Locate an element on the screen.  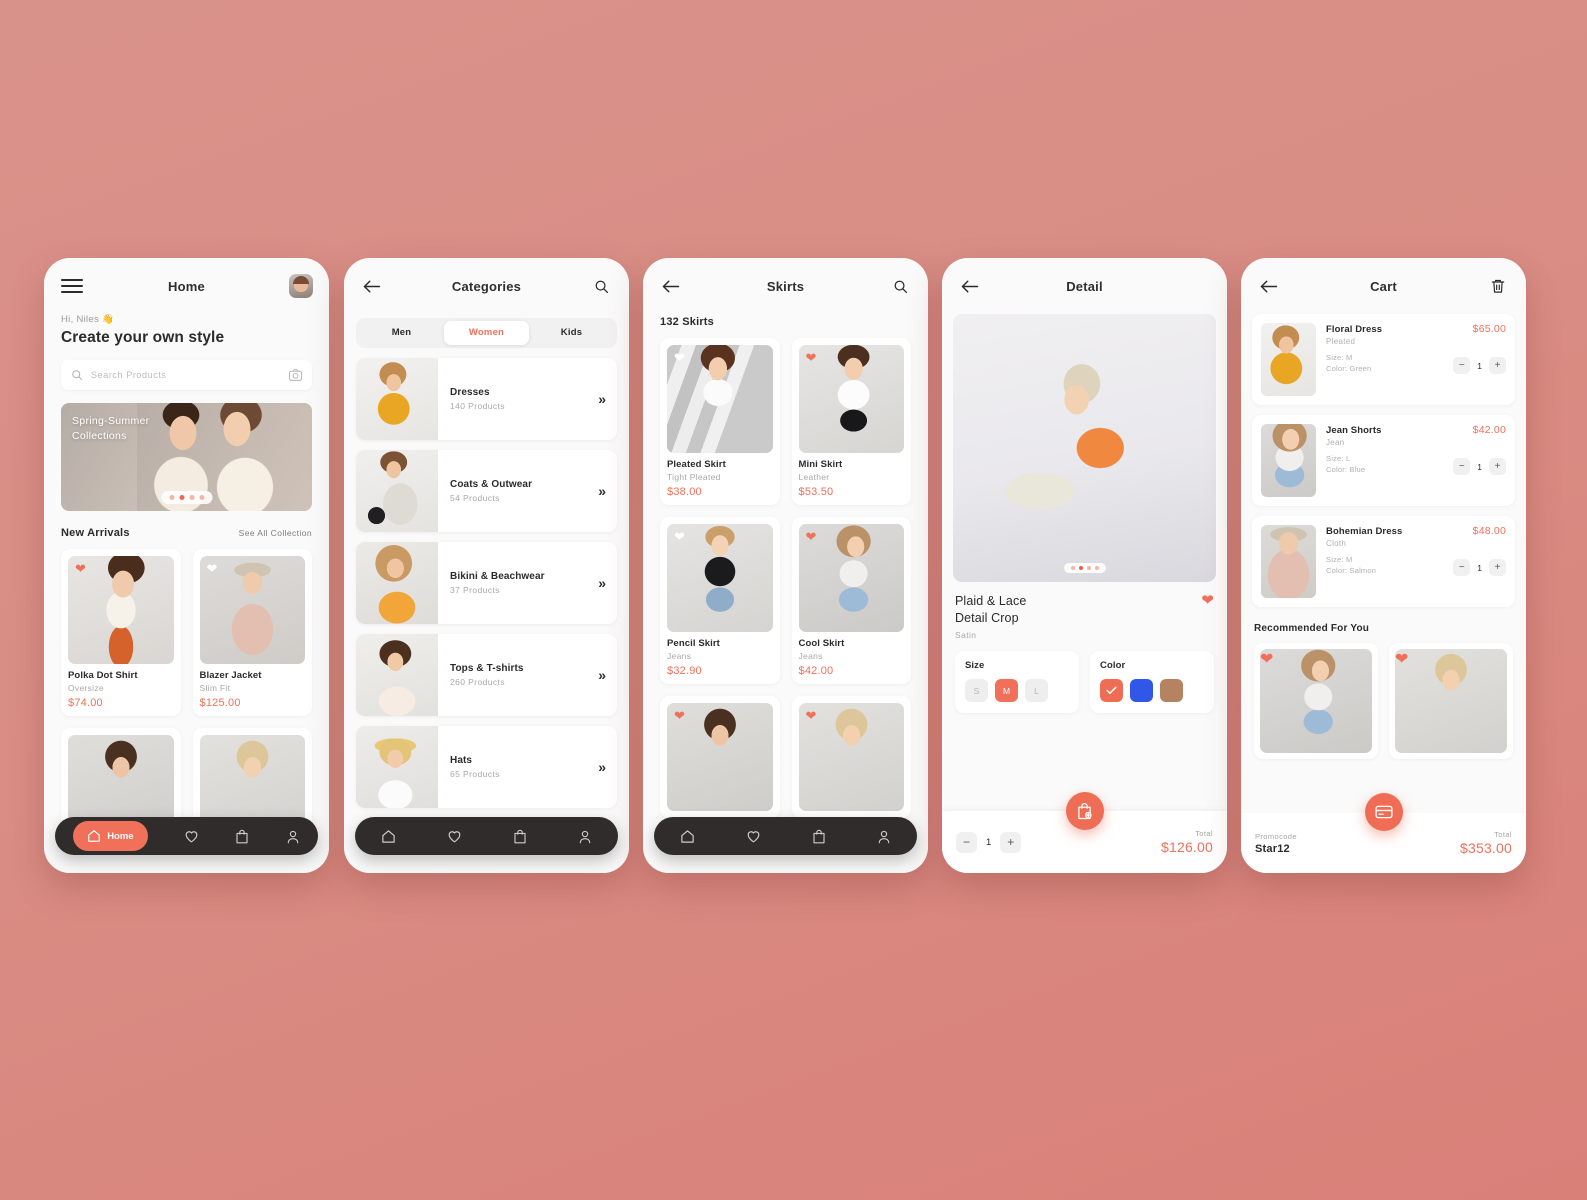
category-row-tops: Tops & T-shirts 260 Products » is located at coordinates (486, 675).